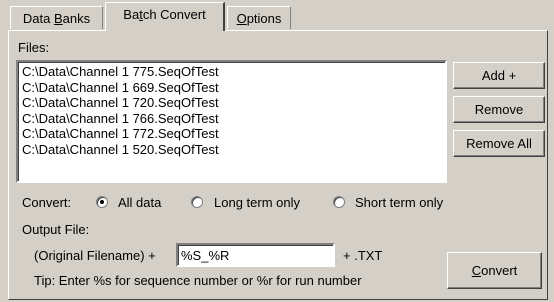 This screenshot has width=554, height=302. I want to click on radio-short-term-only, so click(339, 202).